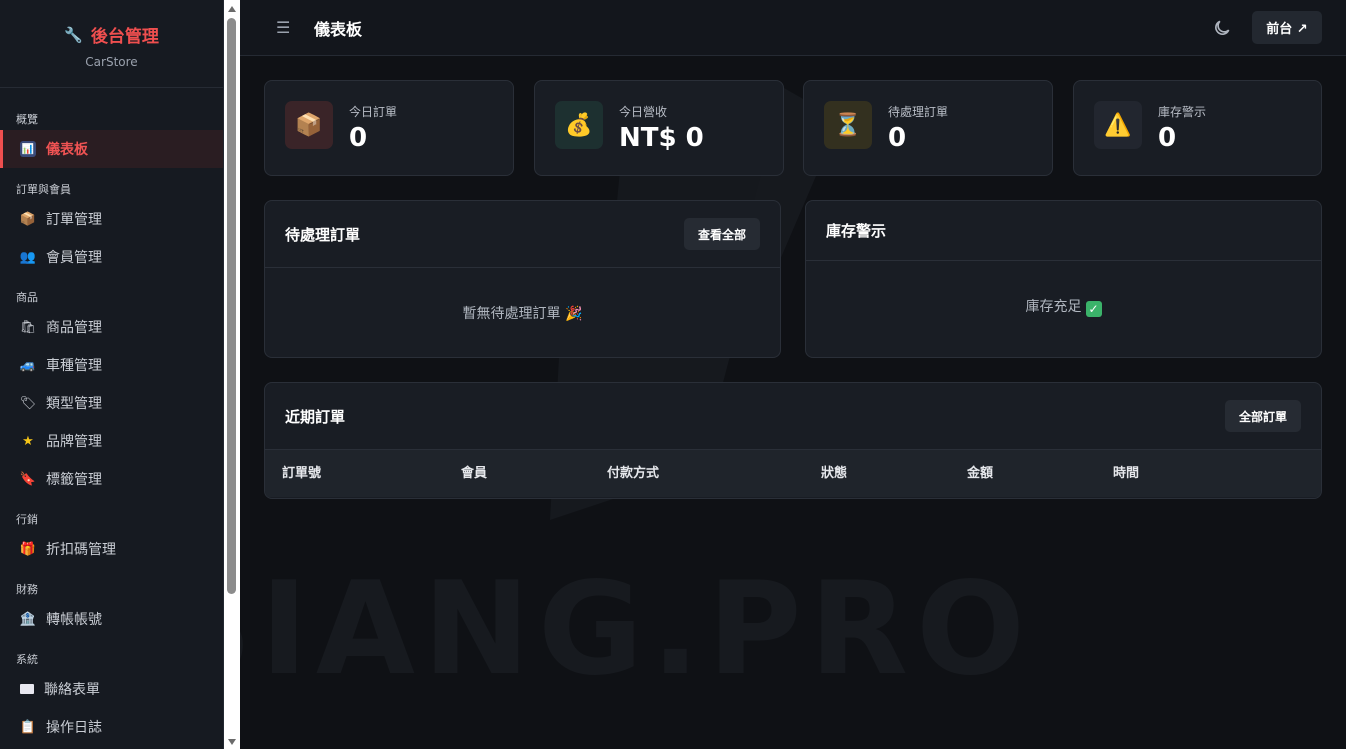  Describe the element at coordinates (301, 473) in the screenshot. I see `column-header-order-no: 訂單號` at that location.